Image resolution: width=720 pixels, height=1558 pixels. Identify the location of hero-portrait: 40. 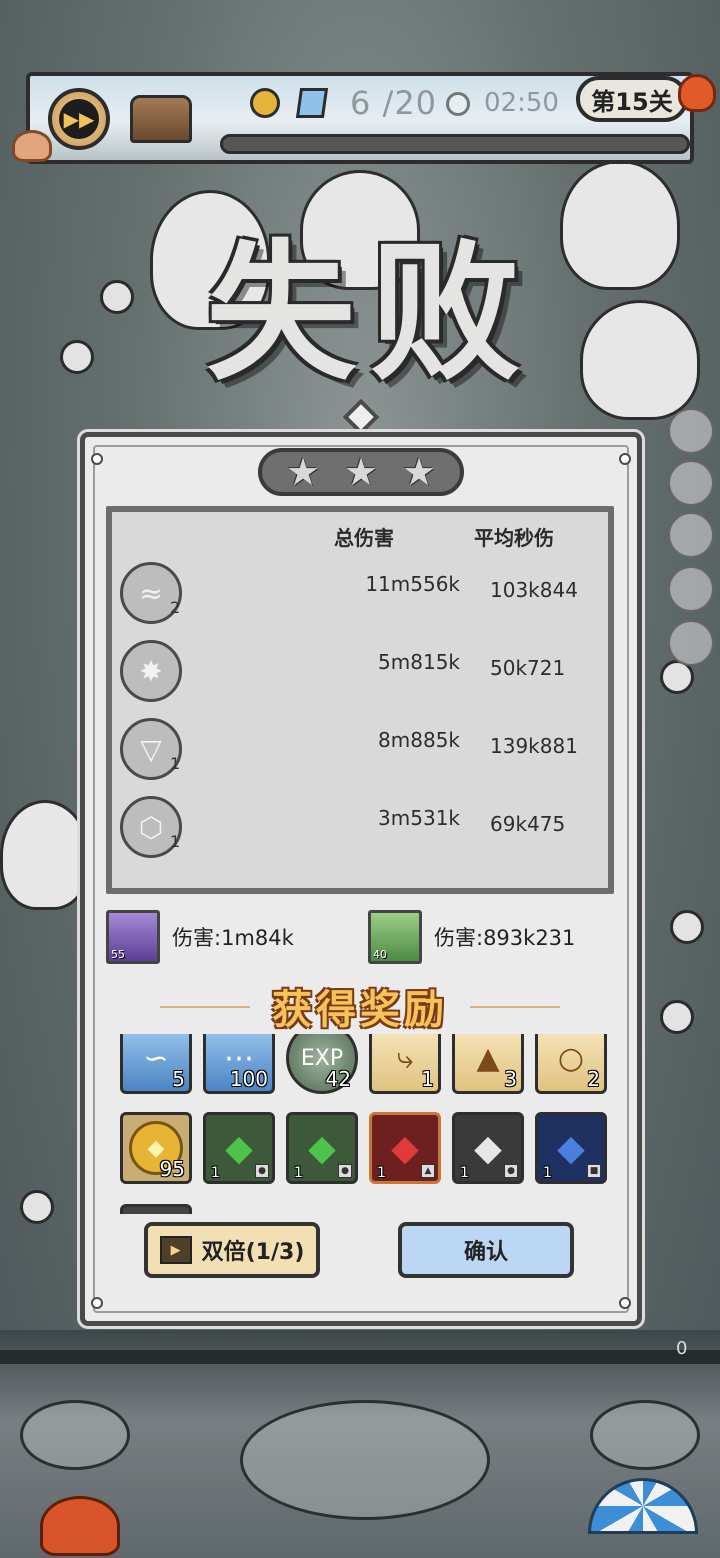
(395, 937).